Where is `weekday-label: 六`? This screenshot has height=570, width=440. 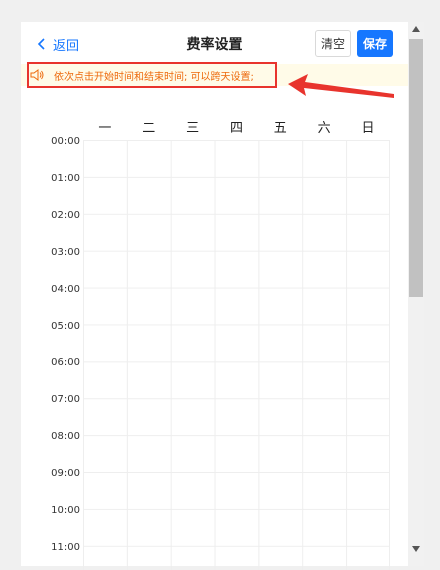 weekday-label: 六 is located at coordinates (324, 128).